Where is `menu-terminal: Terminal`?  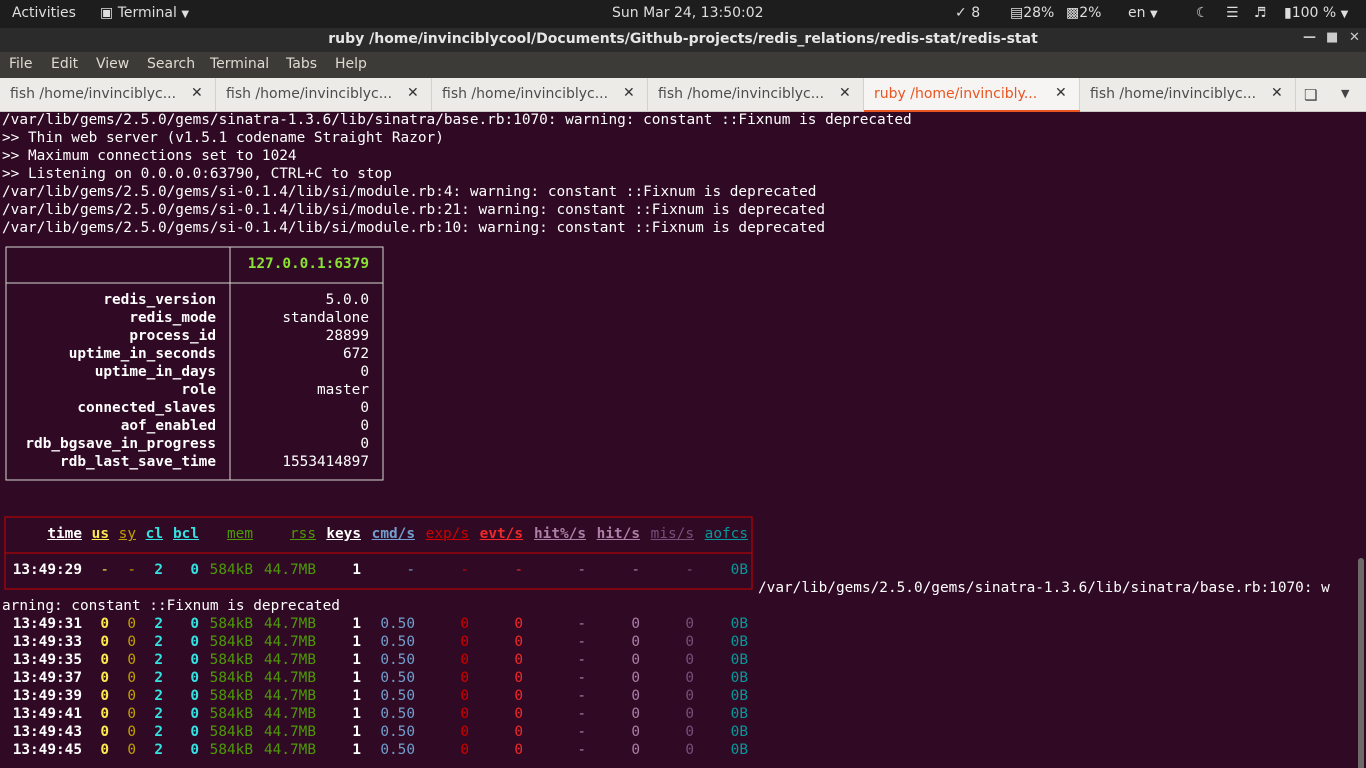
menu-terminal: Terminal is located at coordinates (239, 64).